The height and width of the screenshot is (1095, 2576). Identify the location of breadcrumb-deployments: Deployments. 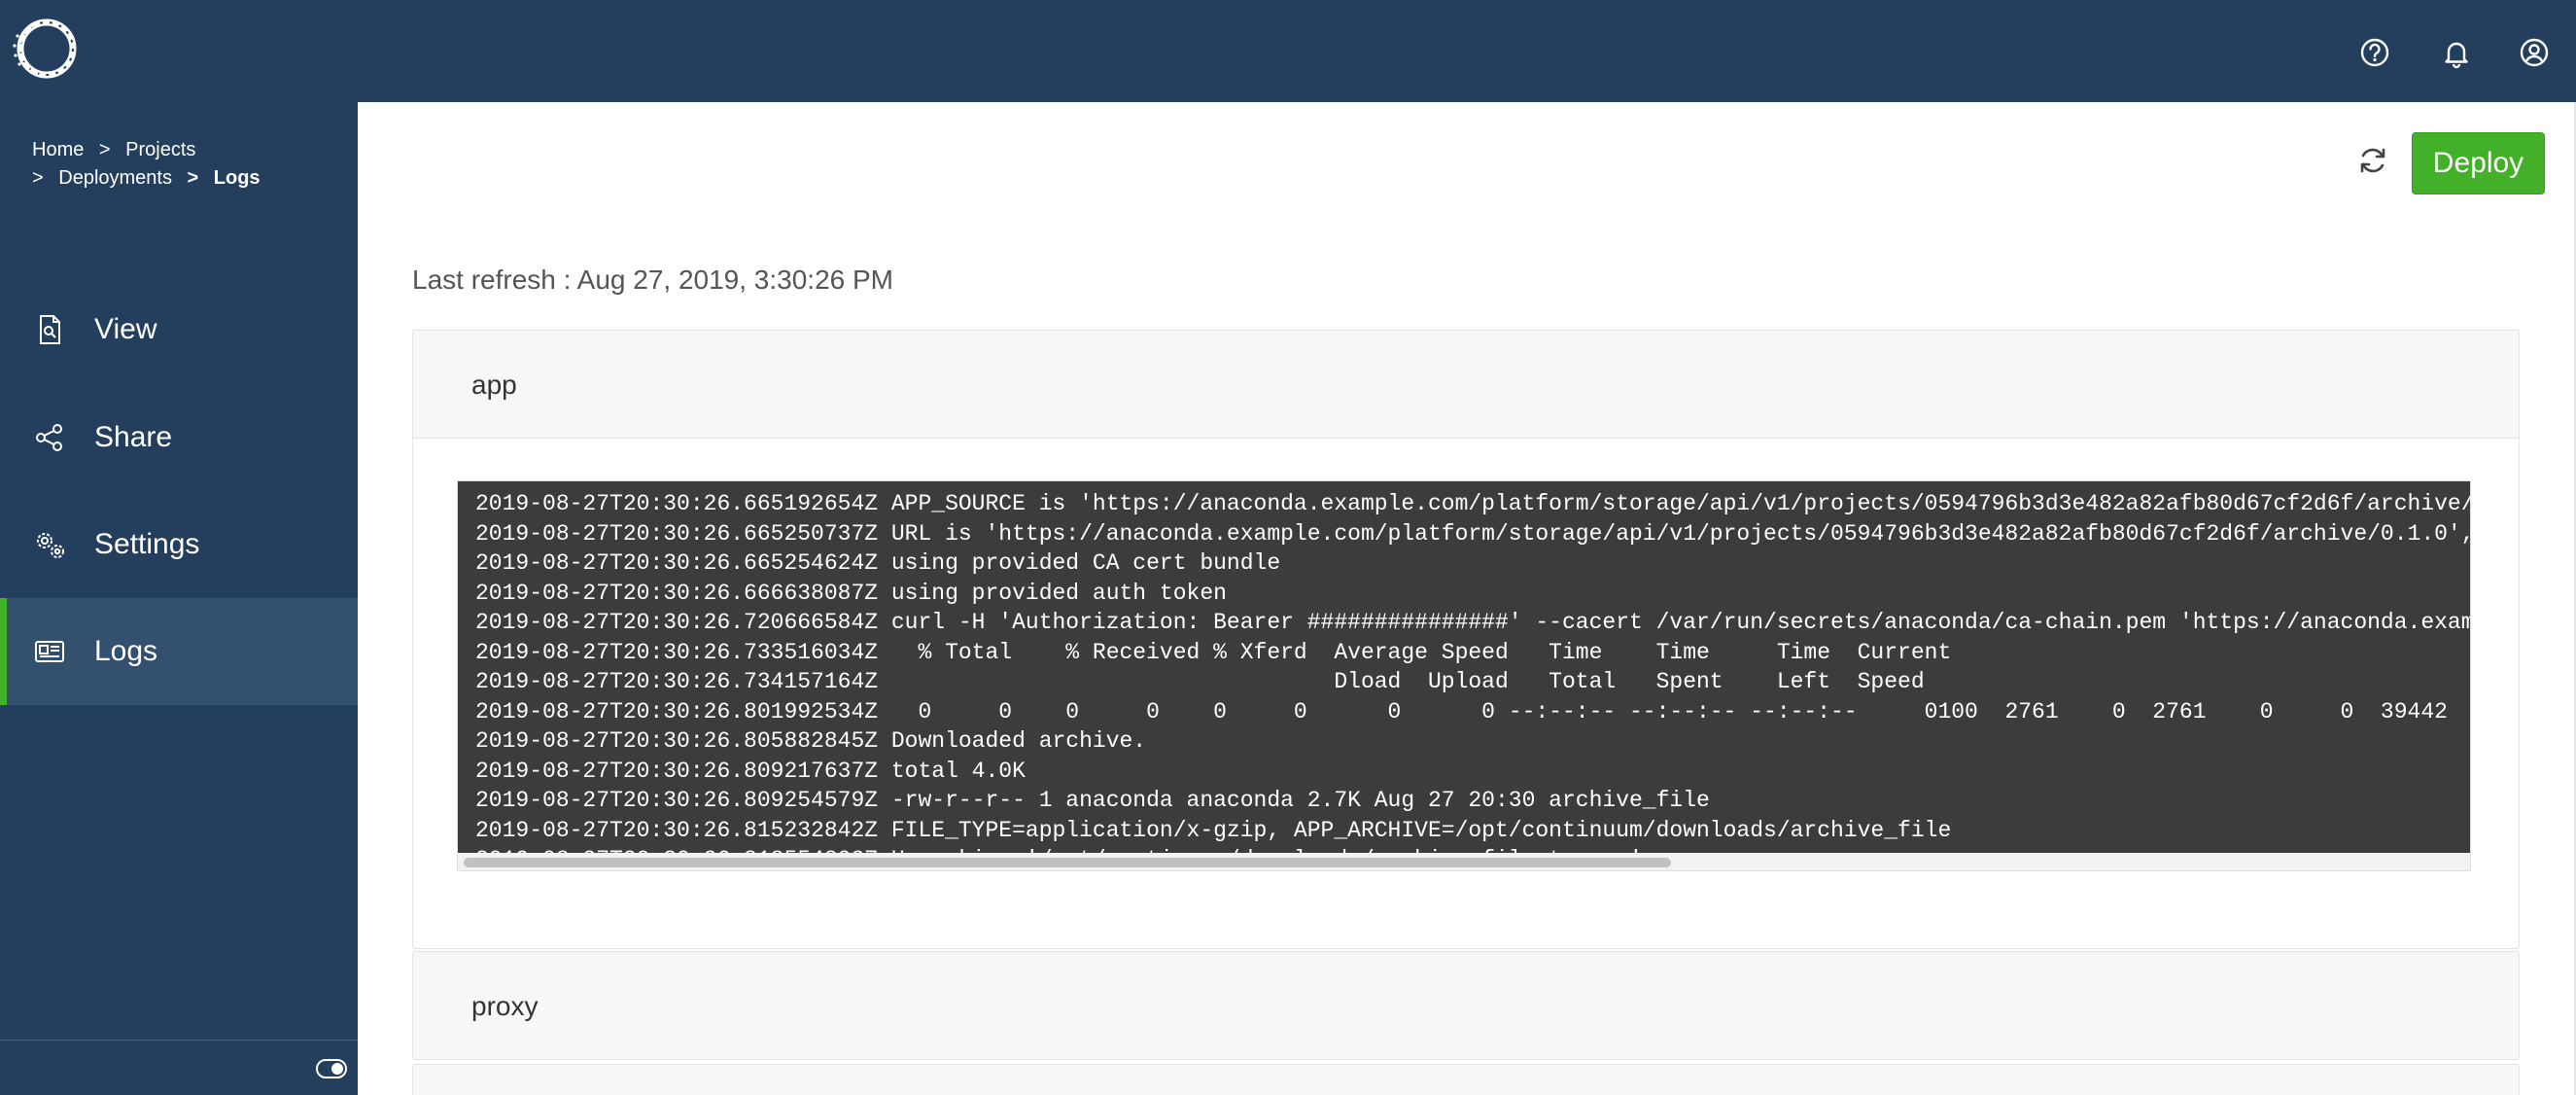
(115, 178).